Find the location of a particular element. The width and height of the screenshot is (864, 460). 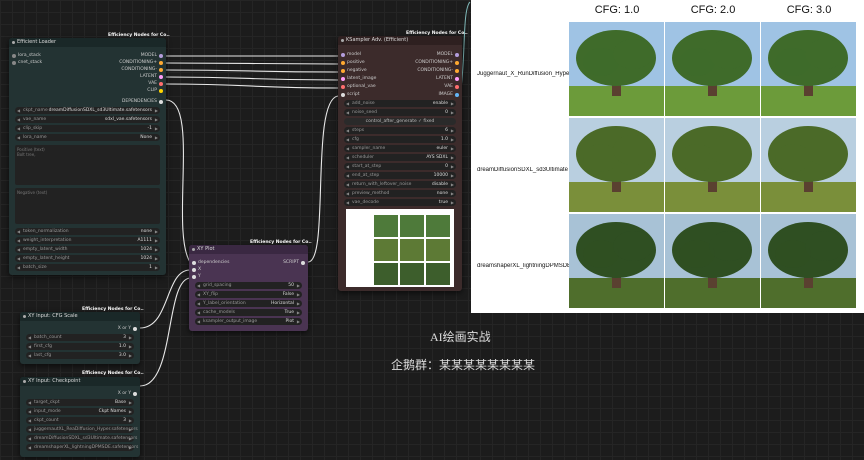

loader-lora-name: lora_nameNone is located at coordinates (87, 137).